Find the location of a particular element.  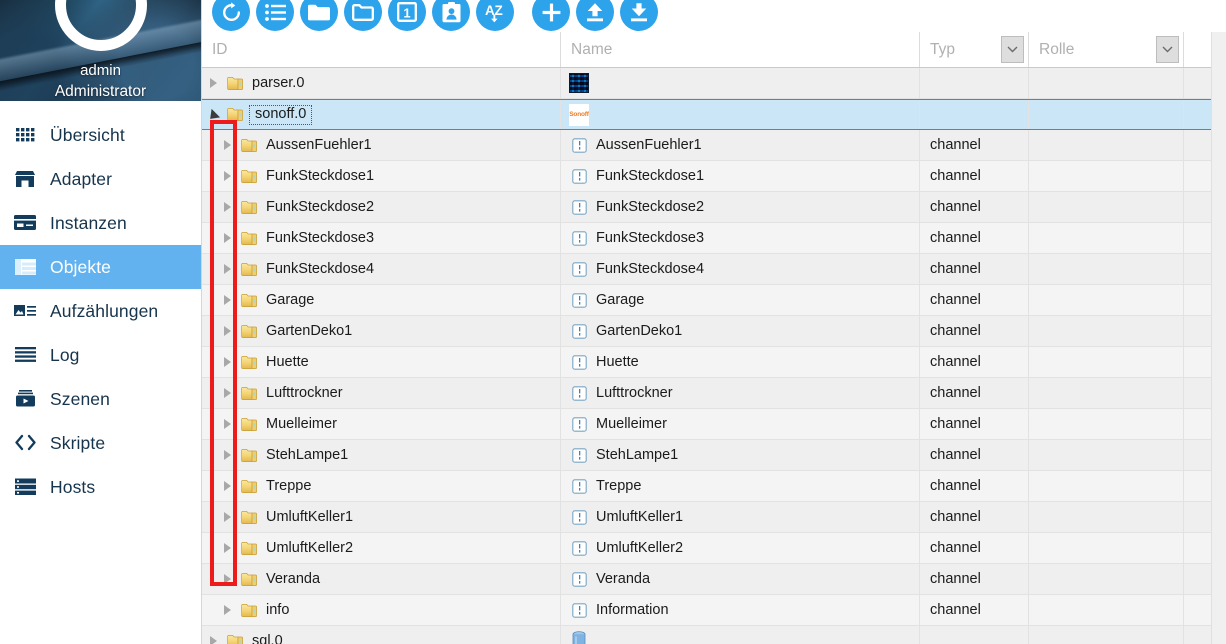

sidebar-item-adapter: Adapter is located at coordinates (100, 179).